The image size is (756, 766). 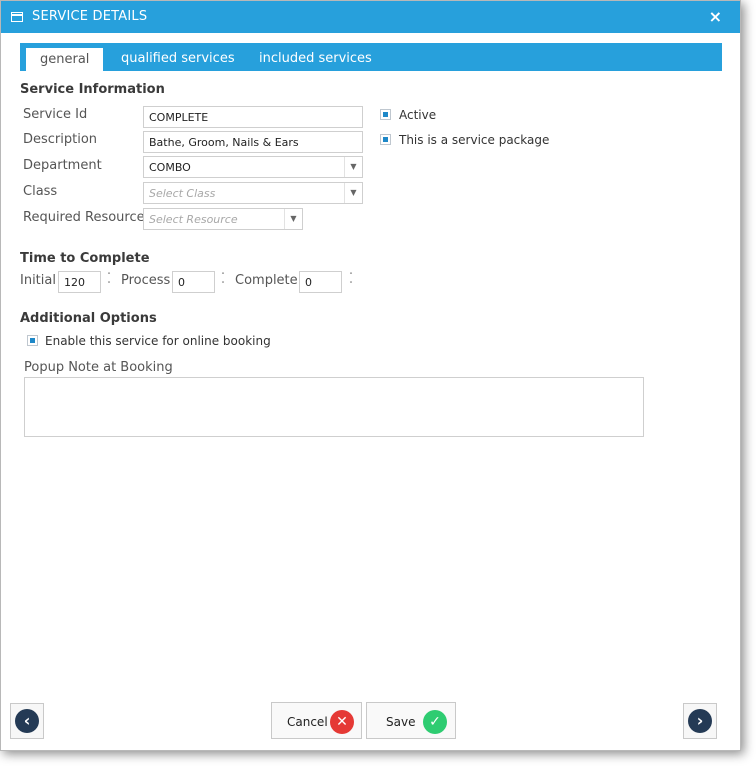 What do you see at coordinates (62, 165) in the screenshot?
I see `department-label: Department` at bounding box center [62, 165].